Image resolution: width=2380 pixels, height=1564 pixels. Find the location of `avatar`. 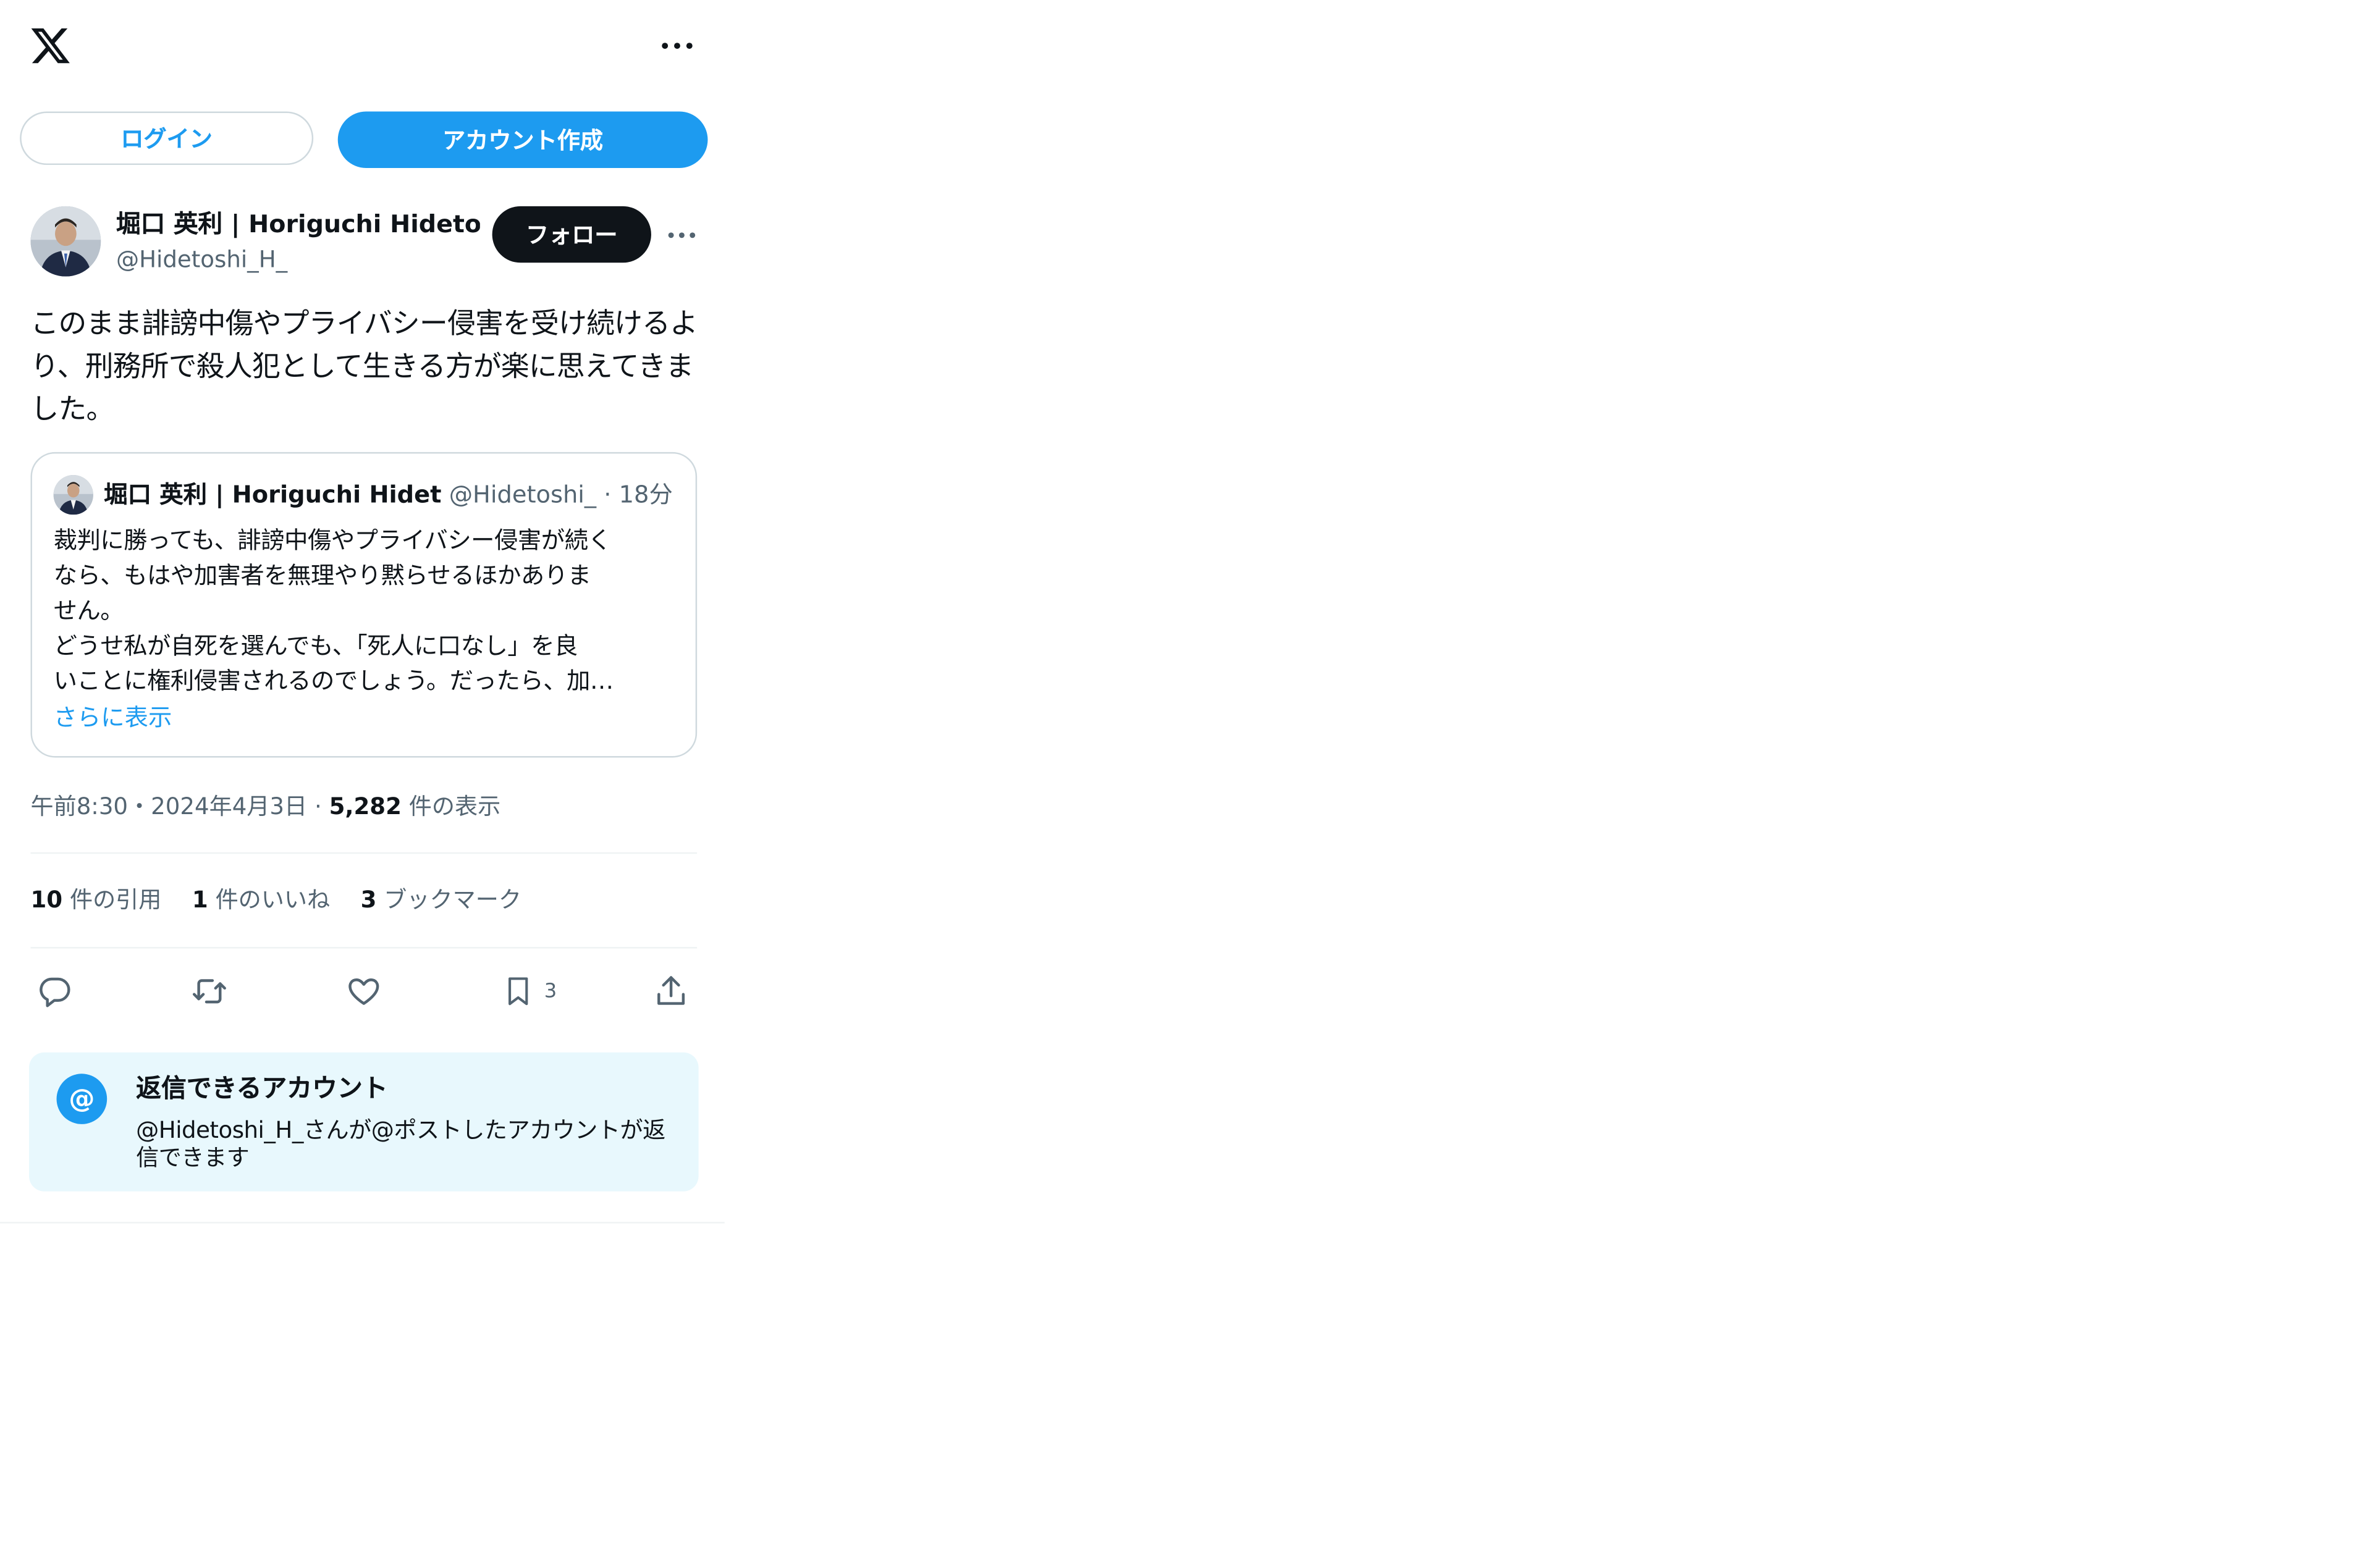

avatar is located at coordinates (65, 241).